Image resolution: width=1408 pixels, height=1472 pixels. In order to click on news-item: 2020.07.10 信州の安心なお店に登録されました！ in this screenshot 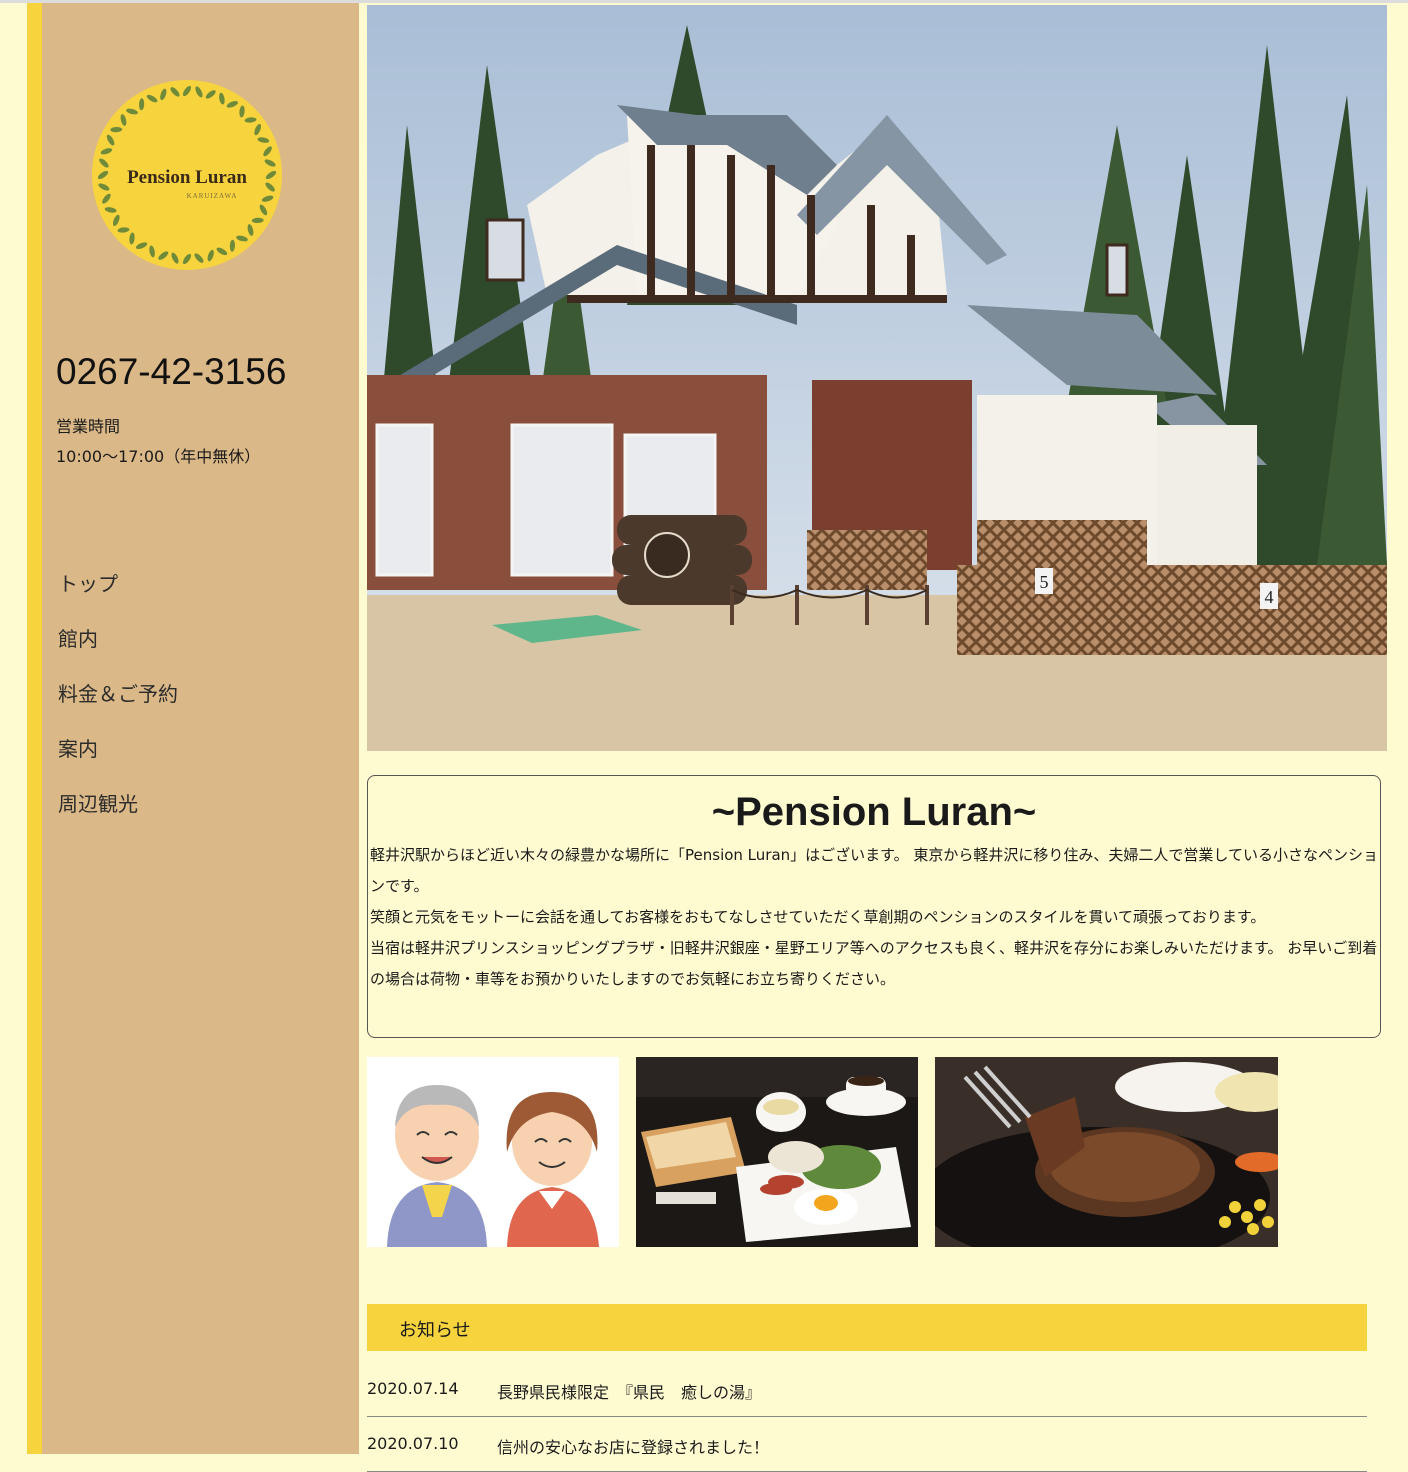, I will do `click(867, 1444)`.